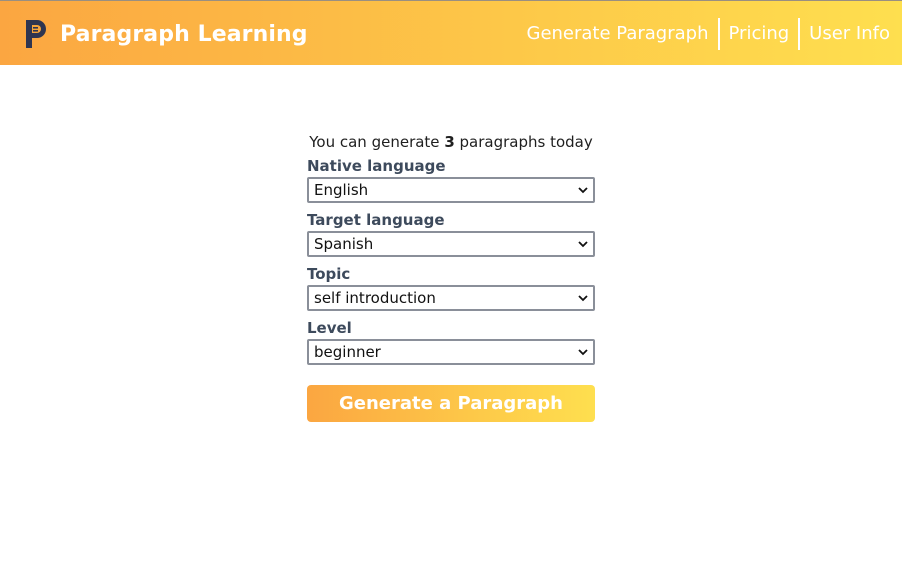 This screenshot has width=902, height=583. I want to click on daily-quota-text: You can generate 3 paragraphs today, so click(451, 142).